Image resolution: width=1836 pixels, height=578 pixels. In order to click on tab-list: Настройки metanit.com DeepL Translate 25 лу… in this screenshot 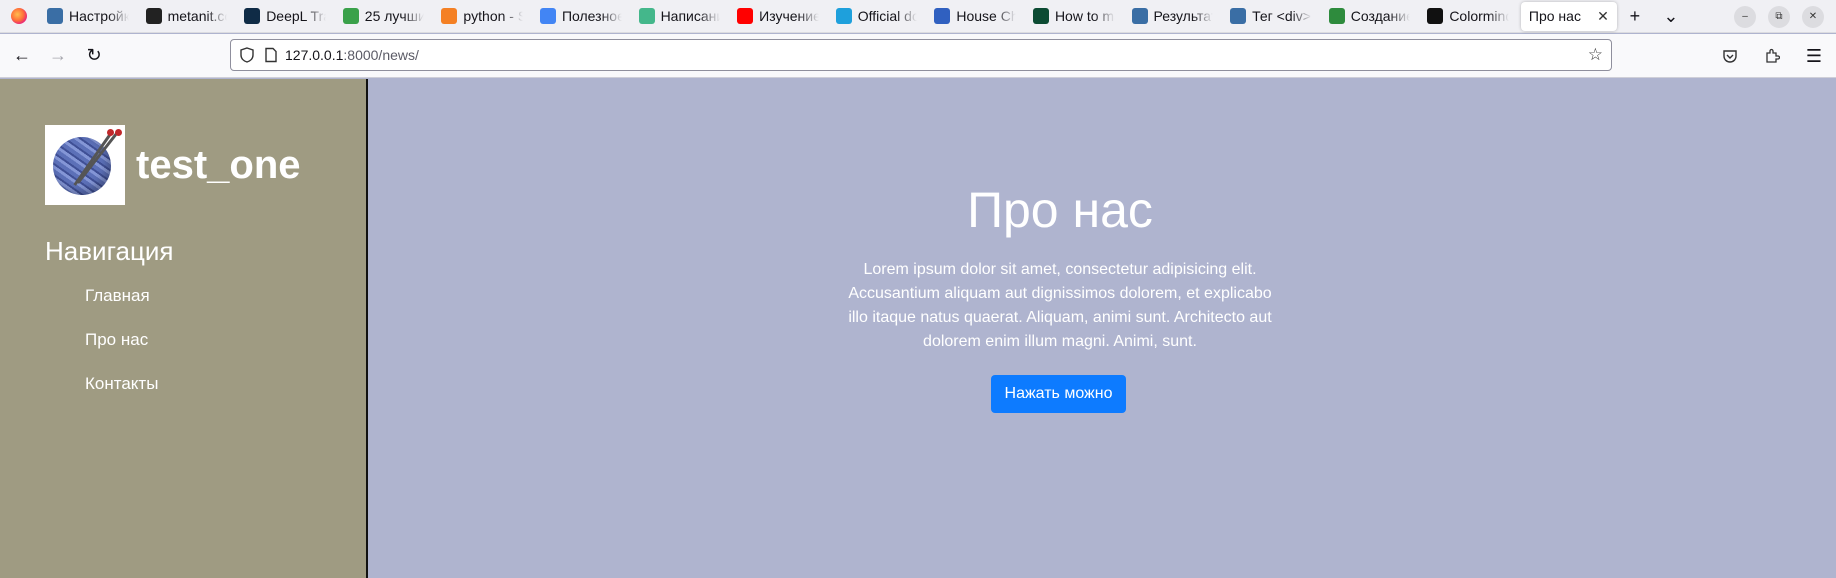, I will do `click(777, 16)`.